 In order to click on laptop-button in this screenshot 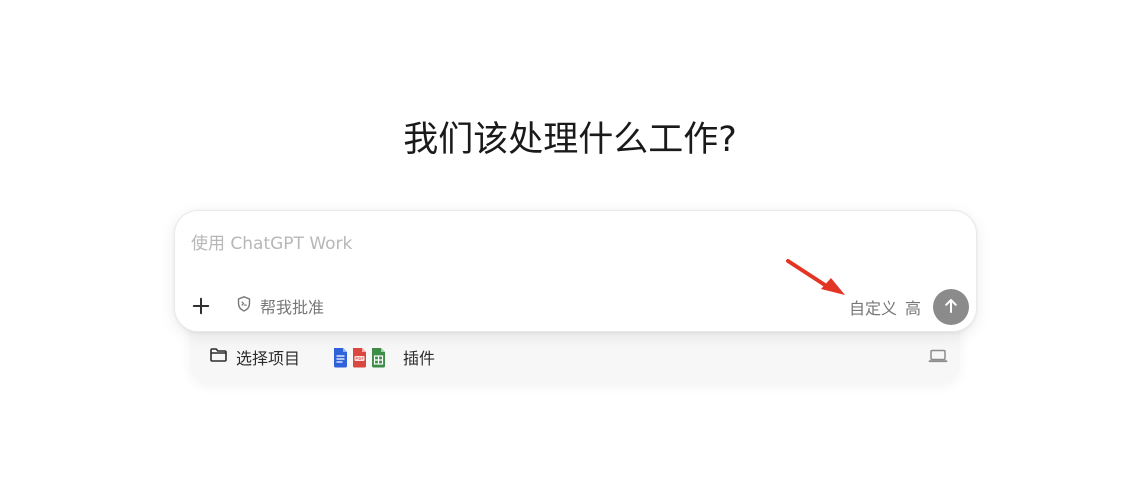, I will do `click(938, 357)`.